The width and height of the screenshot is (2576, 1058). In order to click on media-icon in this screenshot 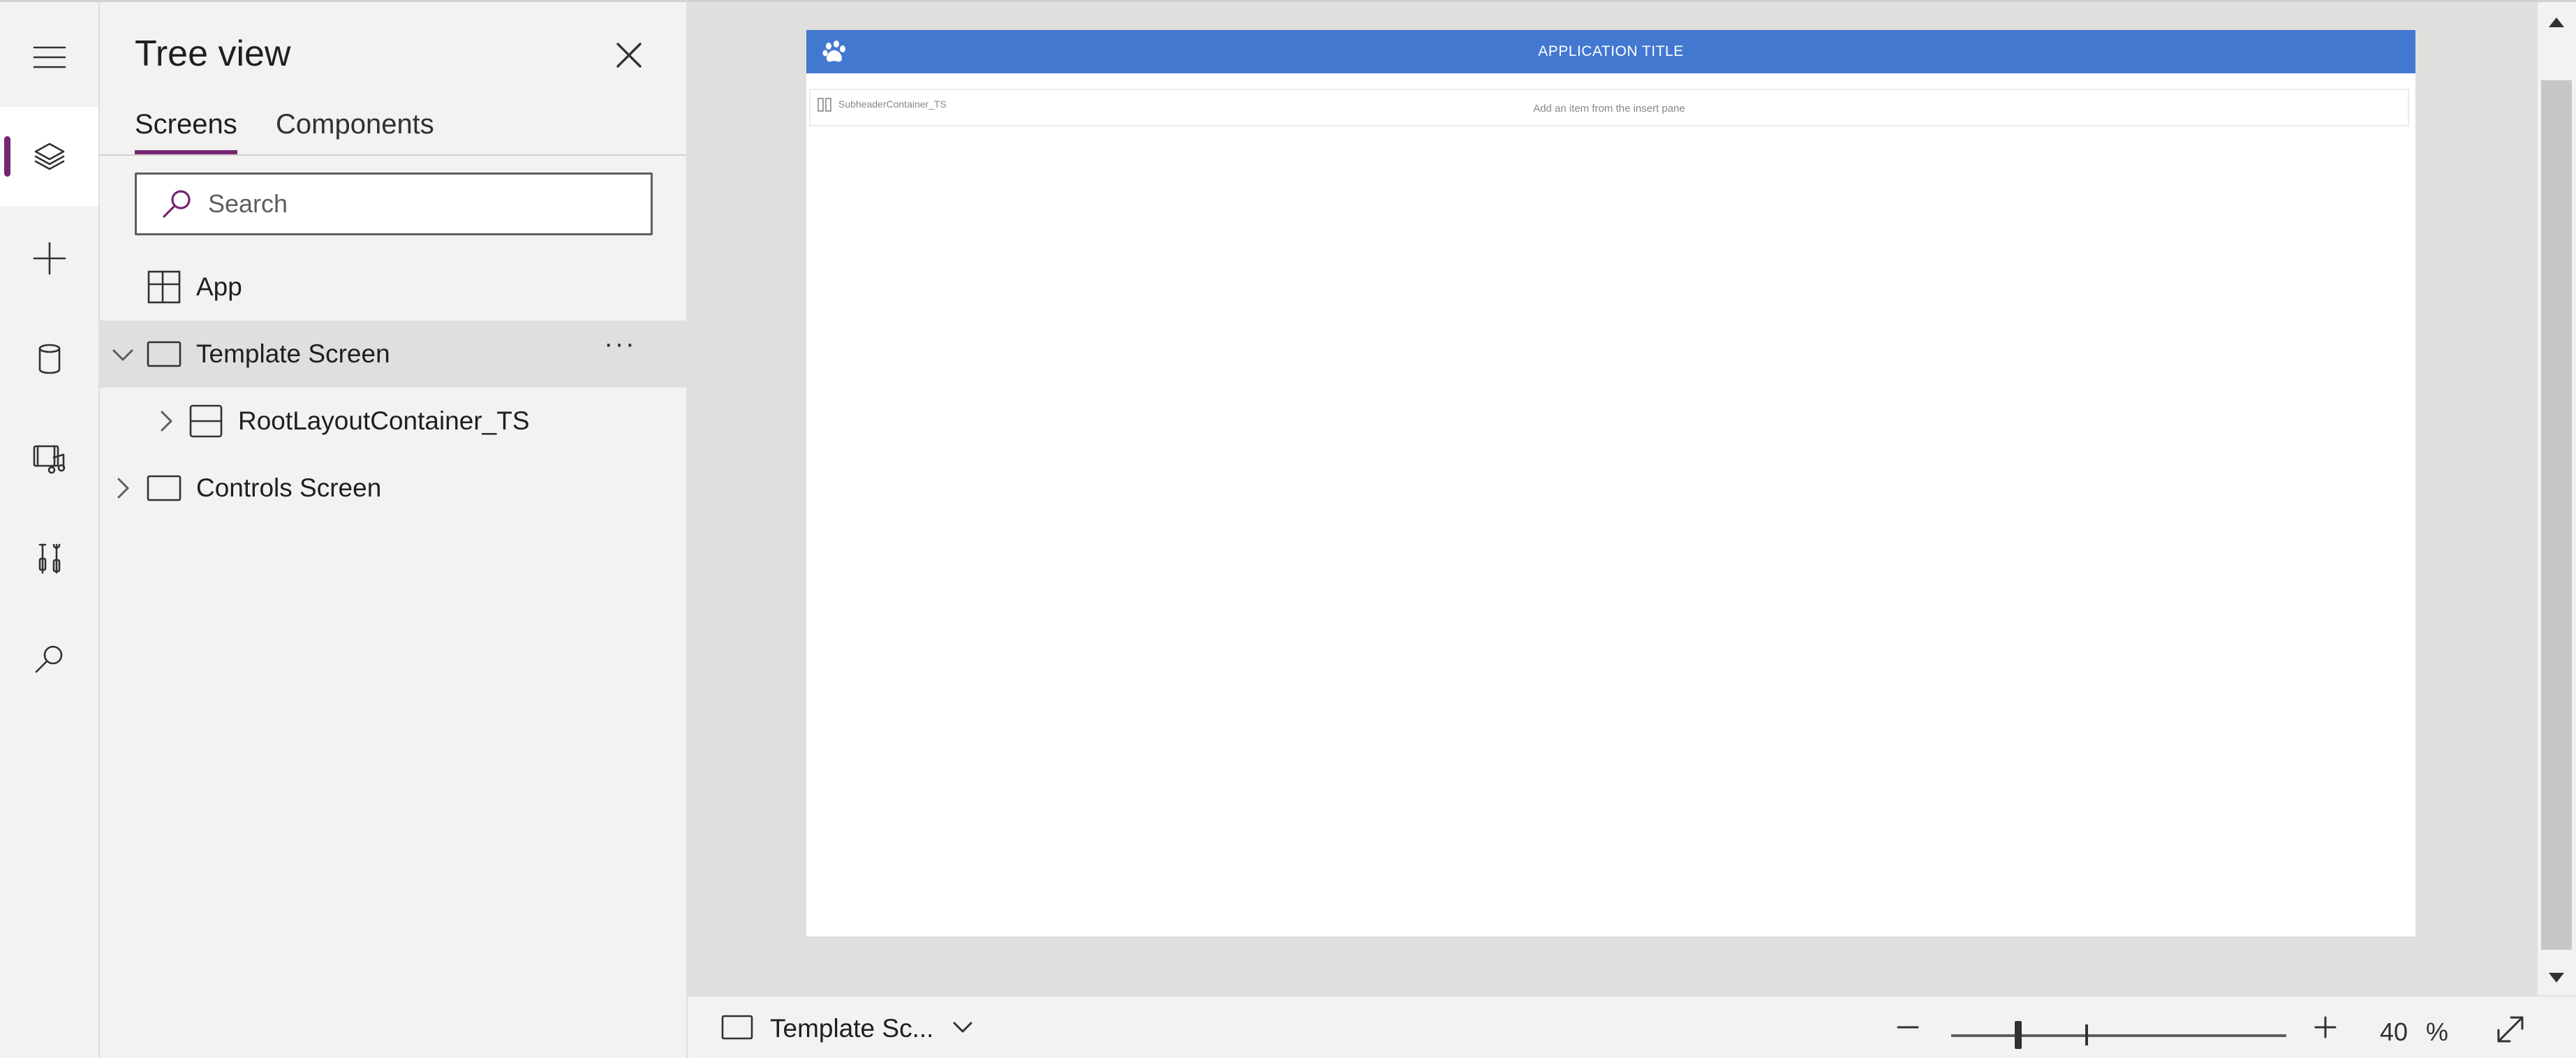, I will do `click(49, 458)`.